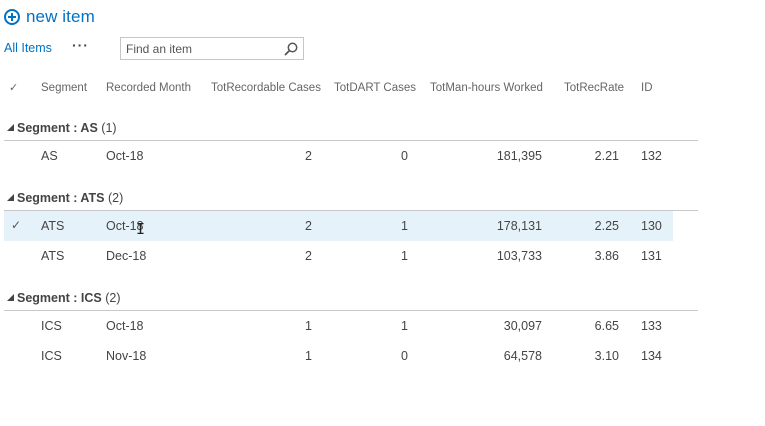 This screenshot has width=765, height=426. What do you see at coordinates (16, 225) in the screenshot?
I see `row-checkmark-icon: ✓` at bounding box center [16, 225].